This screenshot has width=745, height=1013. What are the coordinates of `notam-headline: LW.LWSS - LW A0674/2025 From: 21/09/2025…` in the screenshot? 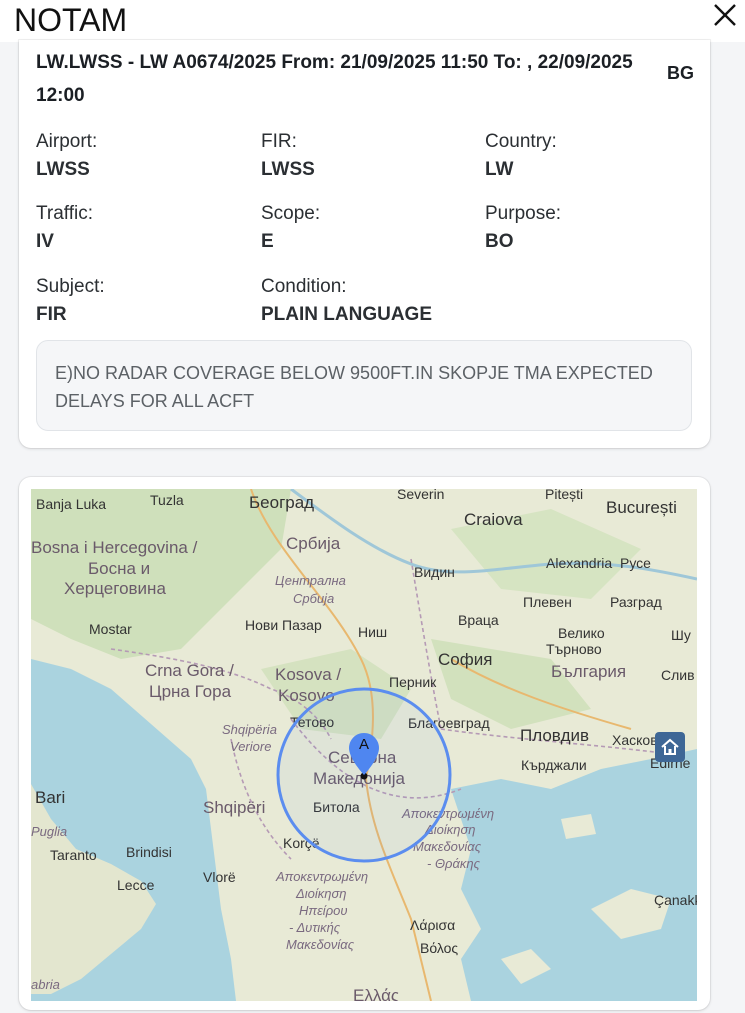 It's located at (334, 79).